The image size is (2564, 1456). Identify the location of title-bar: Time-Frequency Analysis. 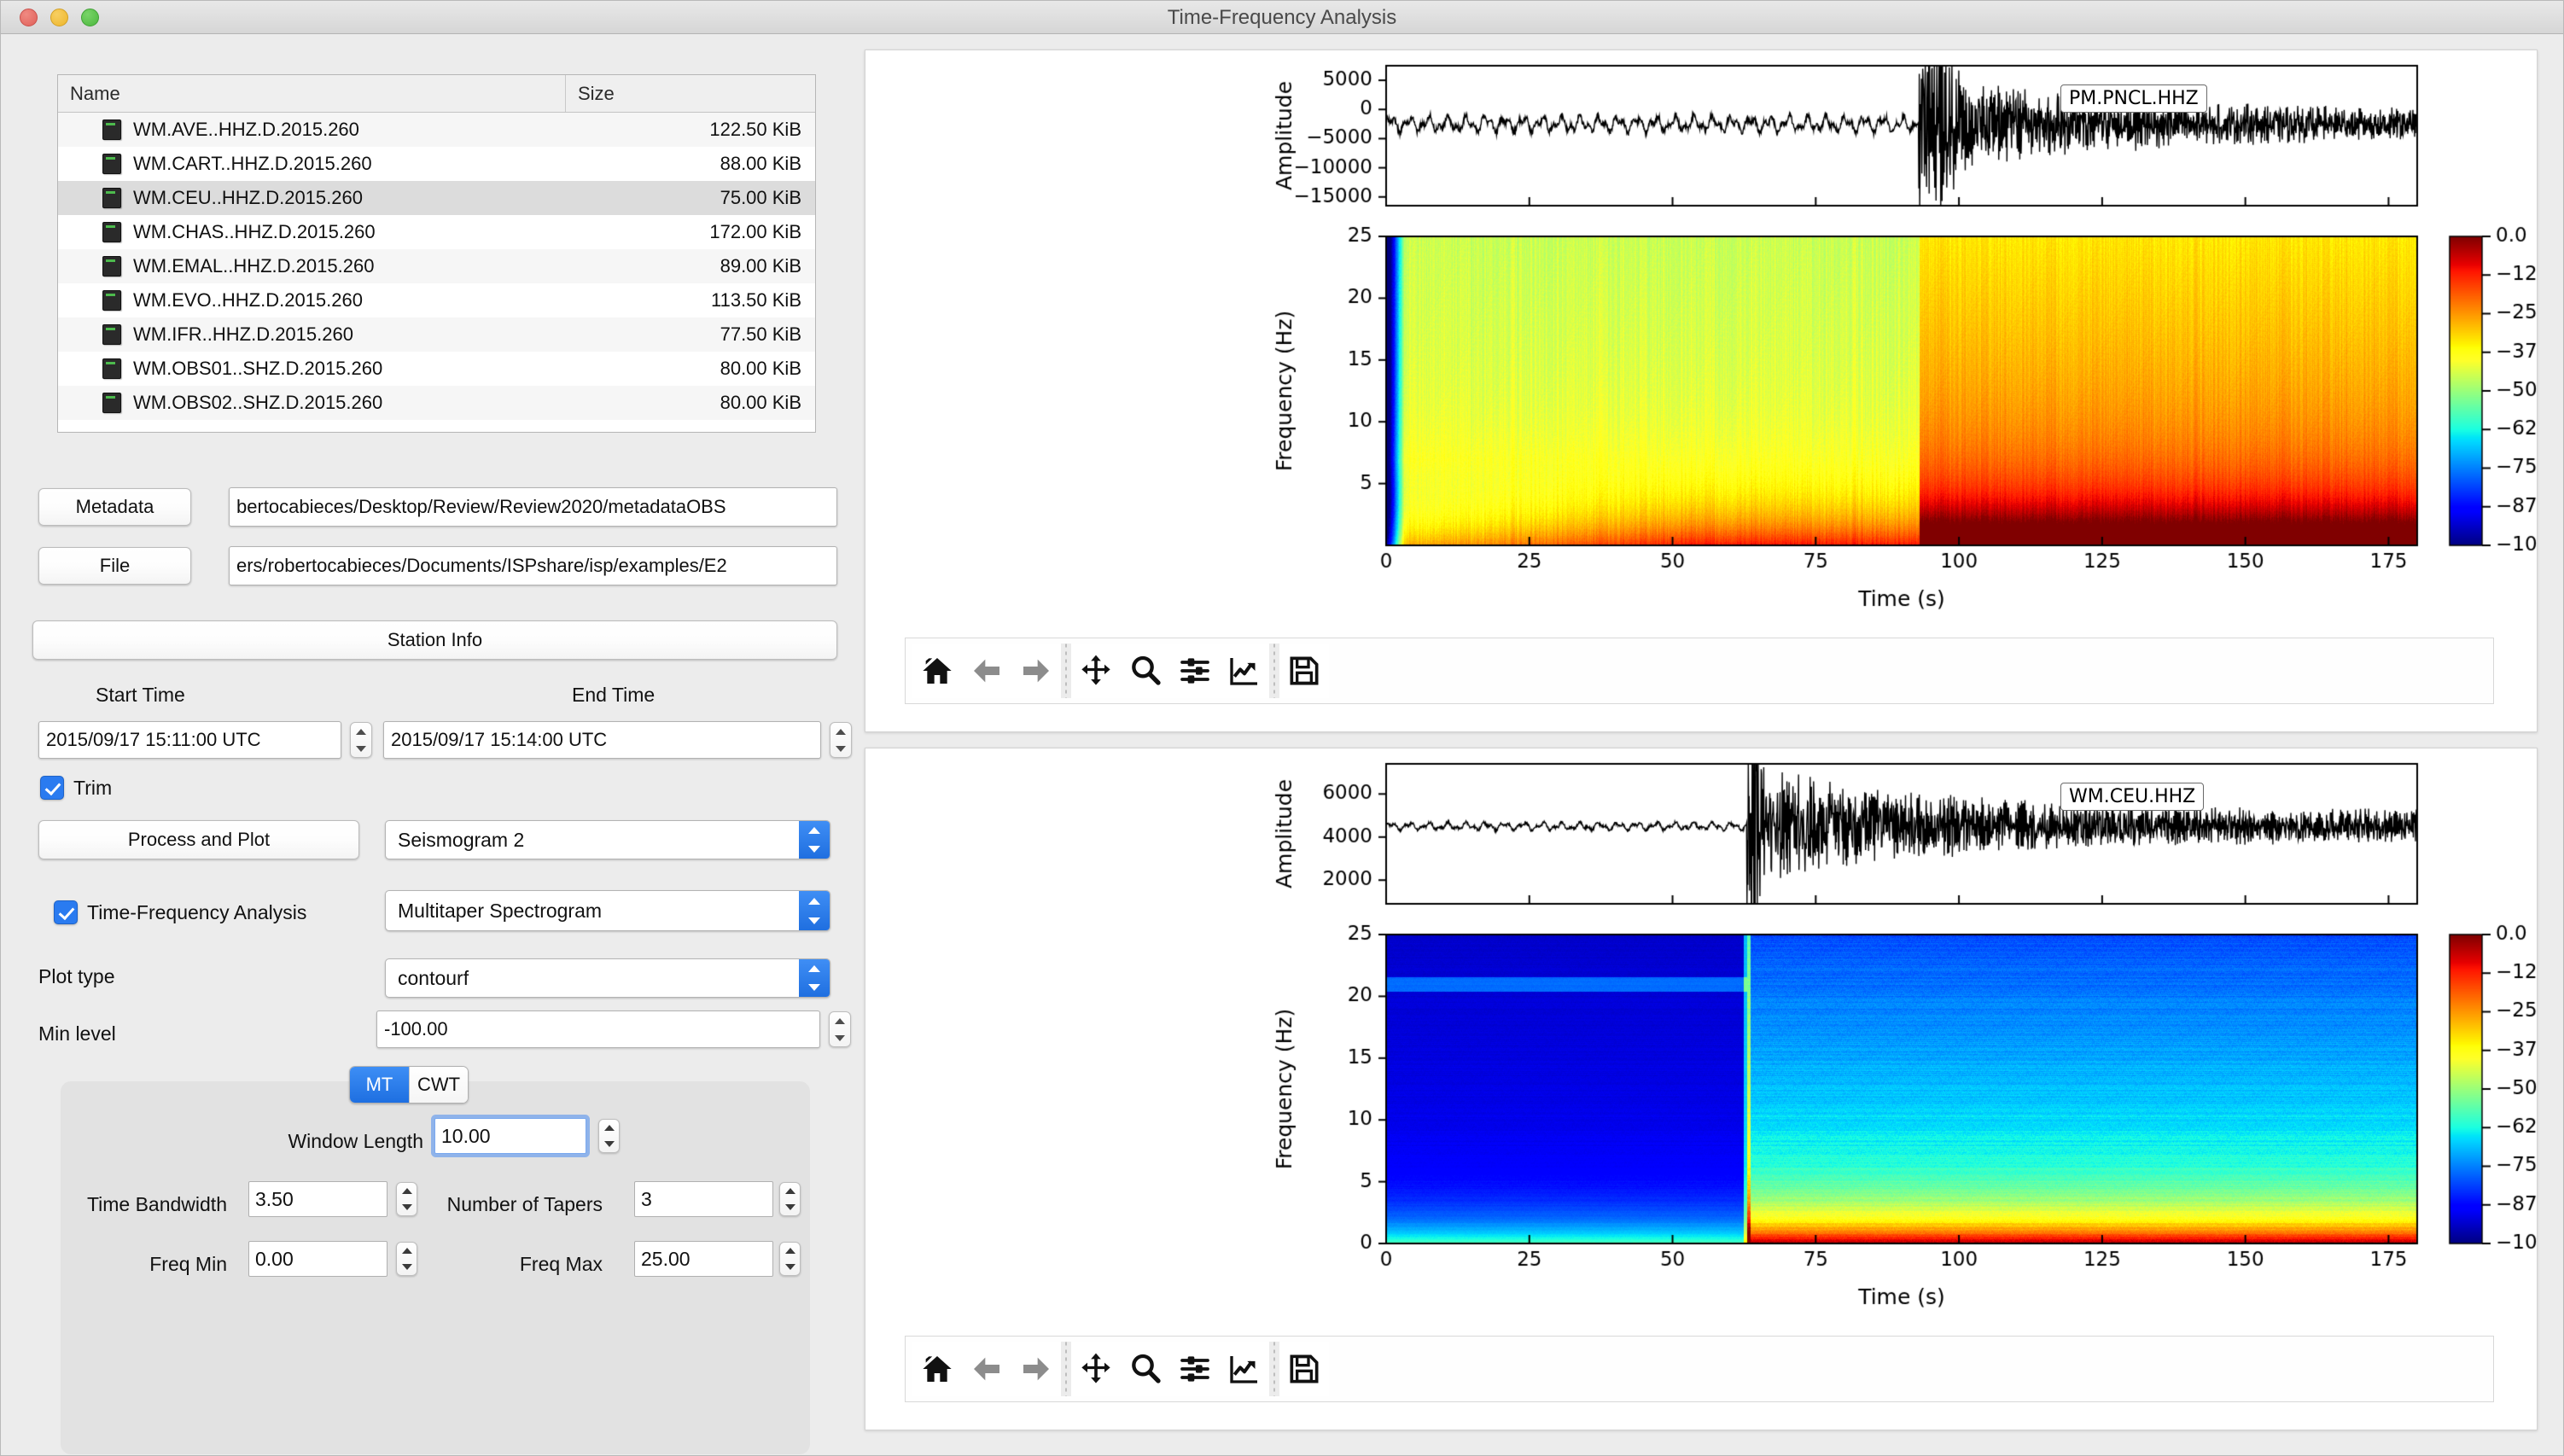
(1282, 17).